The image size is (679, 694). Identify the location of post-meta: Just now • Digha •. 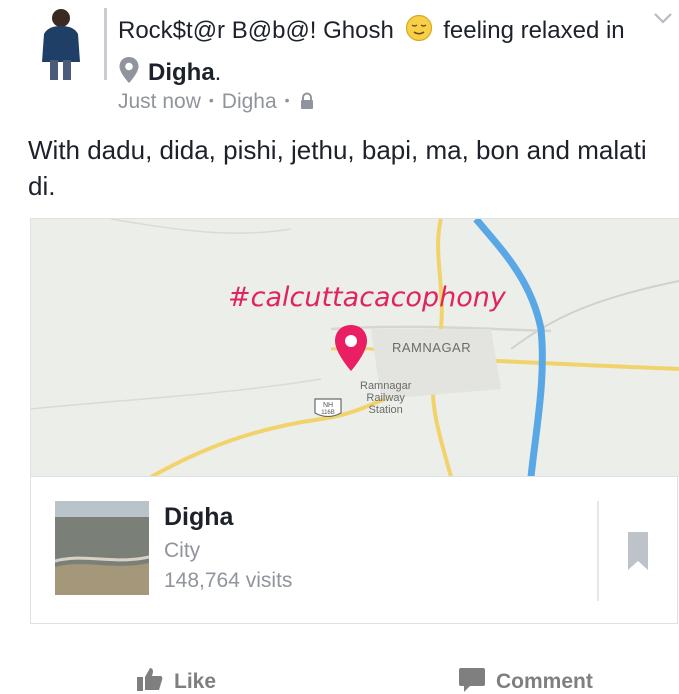
(217, 102).